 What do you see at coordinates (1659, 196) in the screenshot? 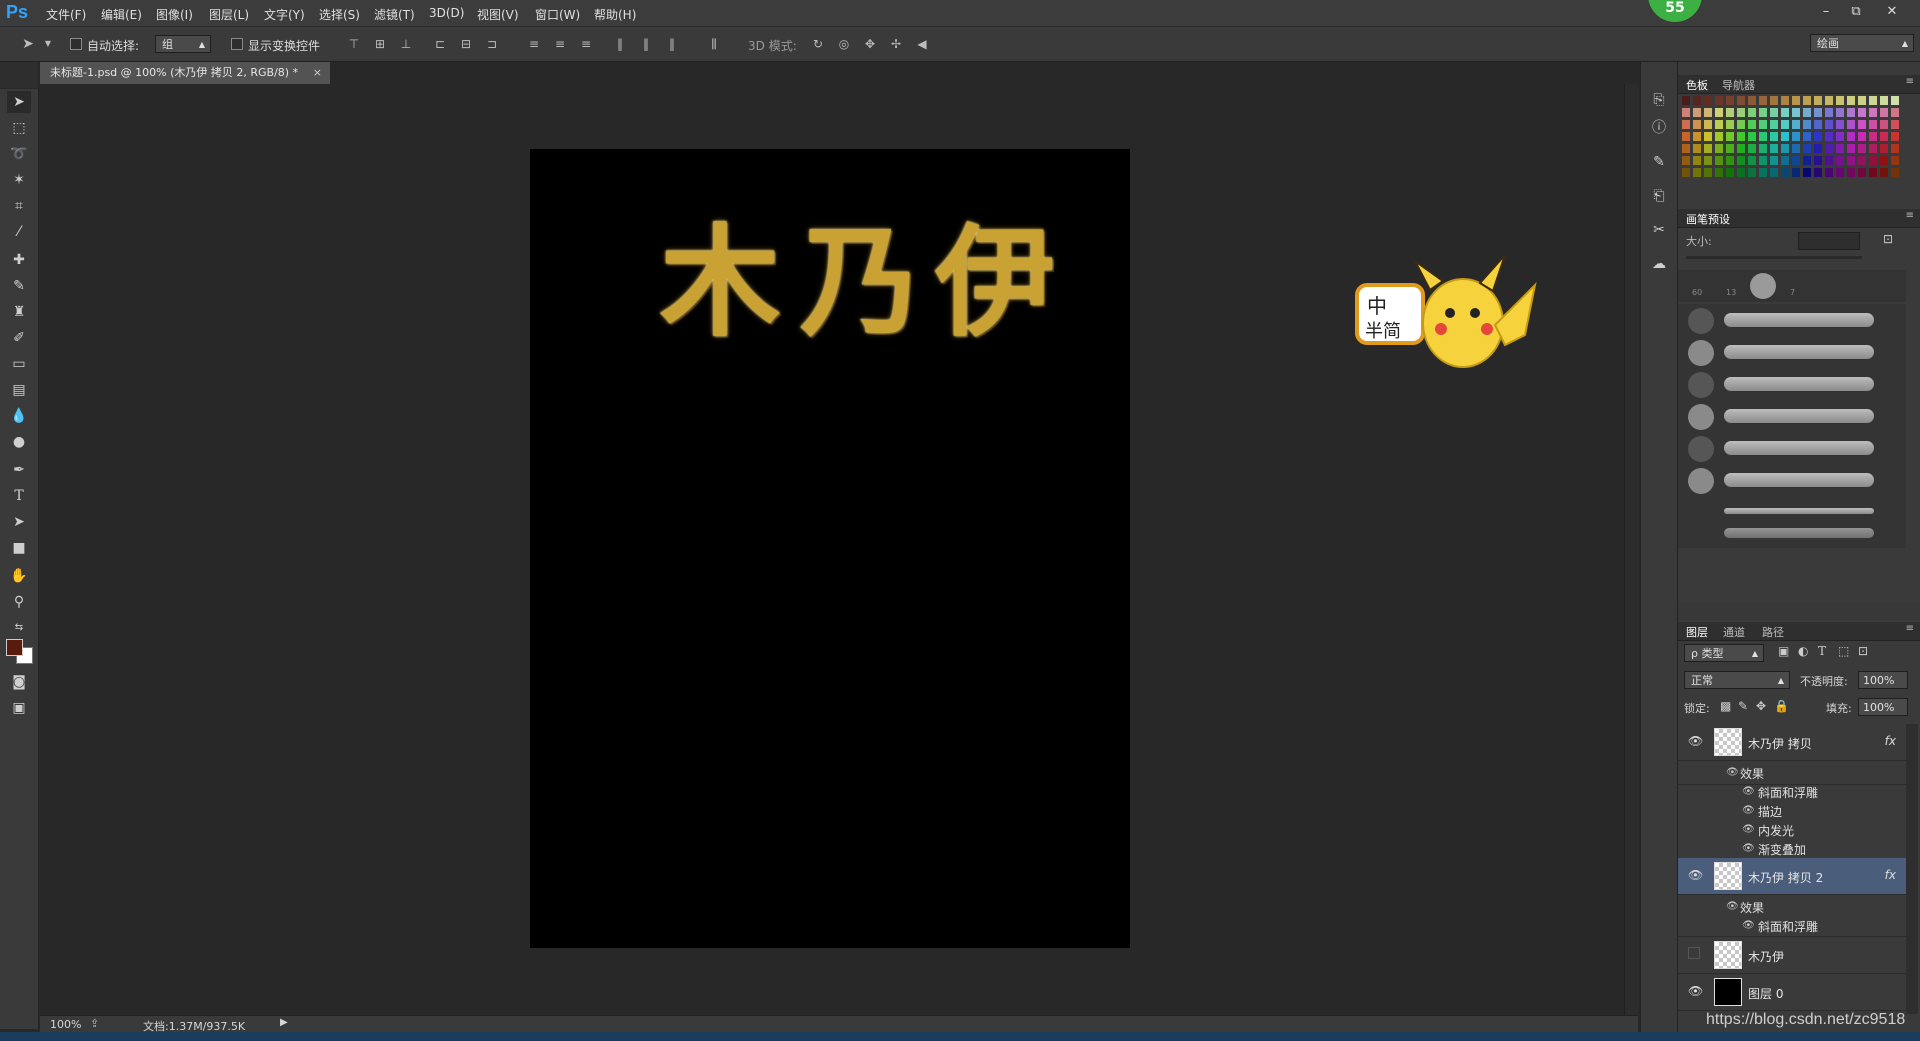
I see `clone-source-icon: ⎗` at bounding box center [1659, 196].